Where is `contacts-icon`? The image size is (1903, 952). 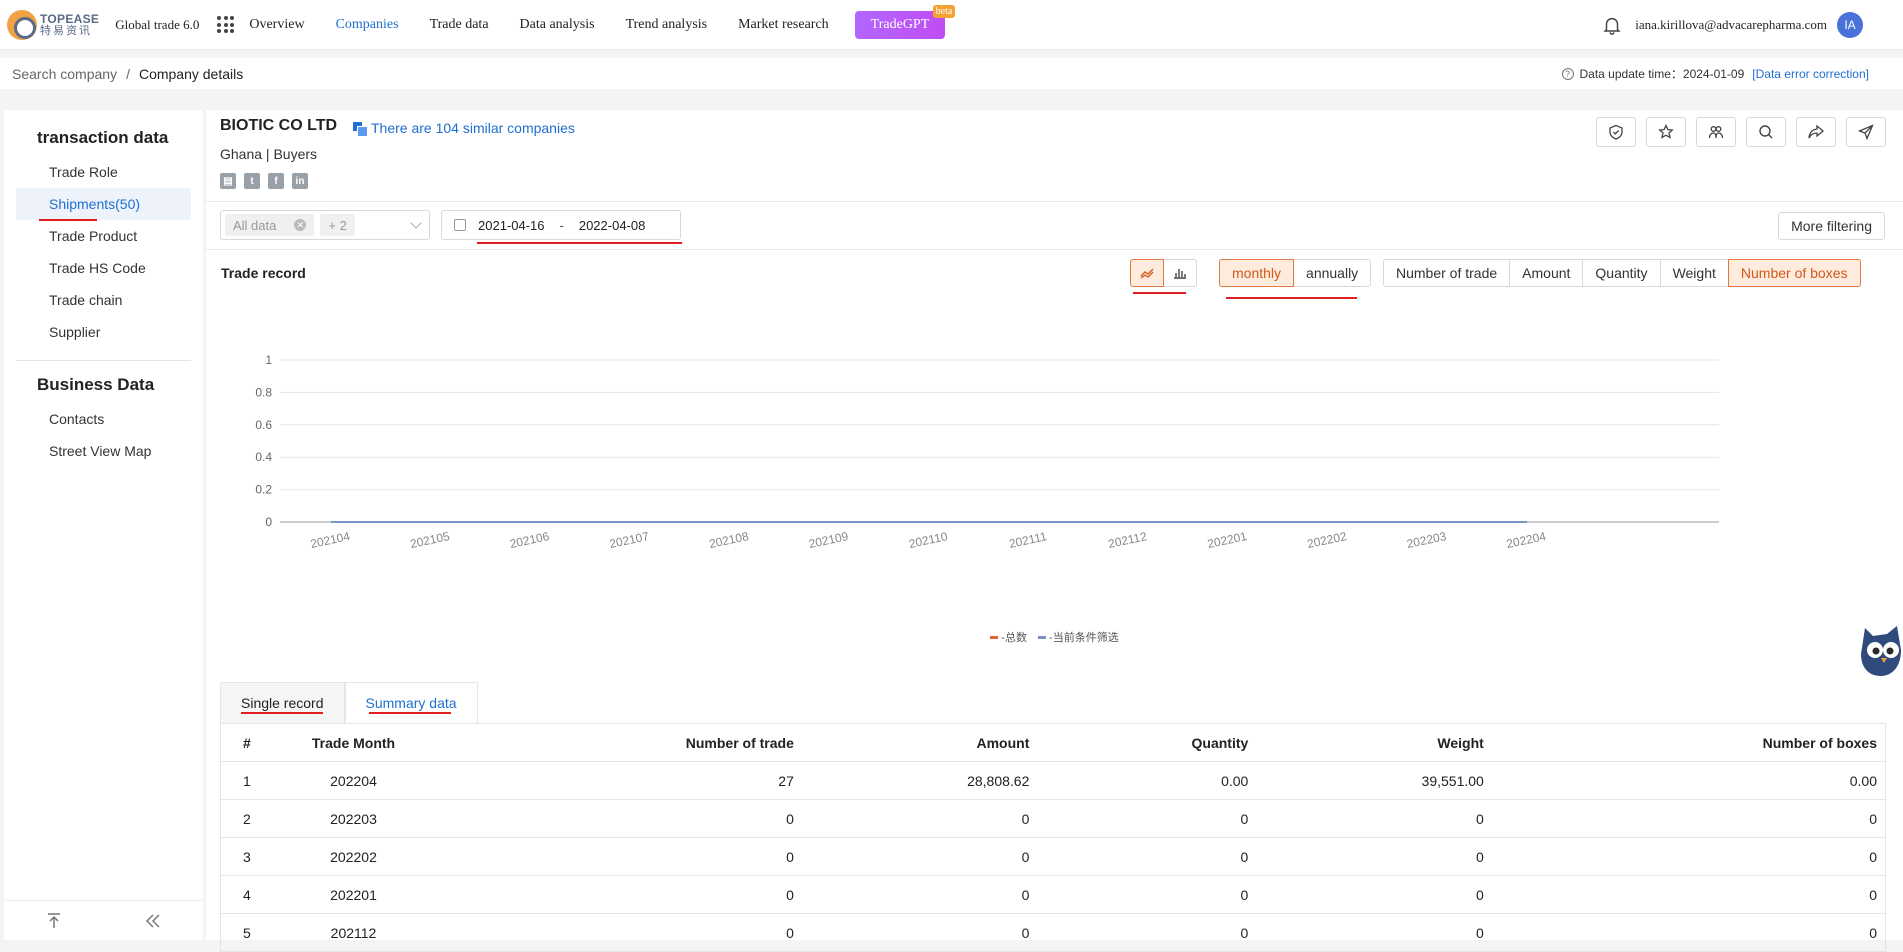
contacts-icon is located at coordinates (1716, 132).